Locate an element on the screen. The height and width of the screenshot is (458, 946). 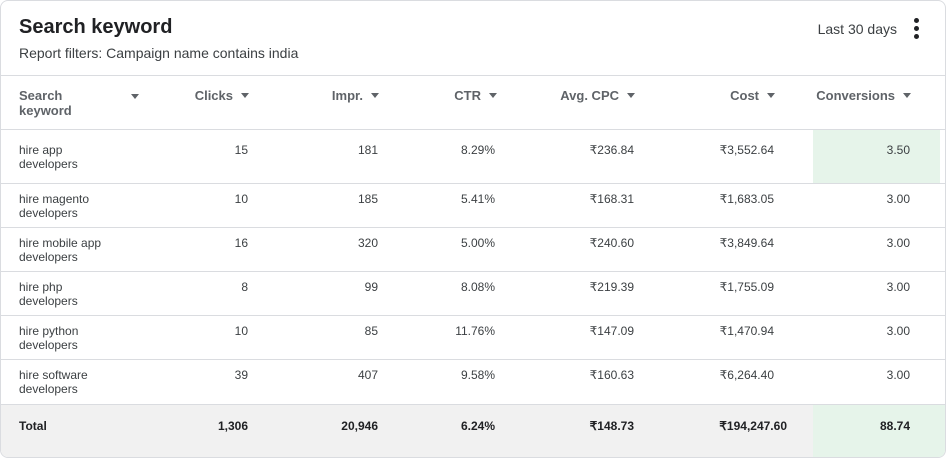
ctr-cell: 5.00% is located at coordinates (477, 243).